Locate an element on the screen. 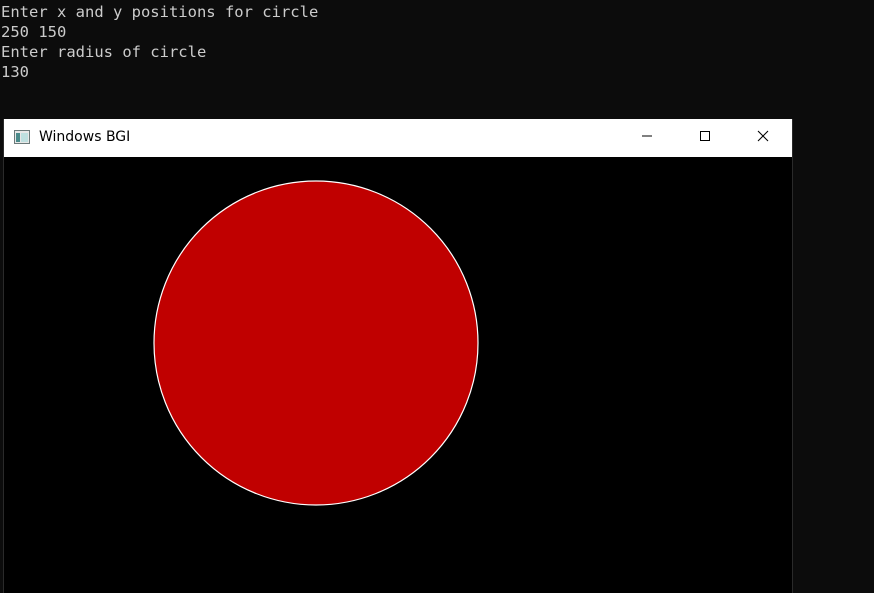  console-line-prompt-position: Enter x and y positions for circle is located at coordinates (160, 12).